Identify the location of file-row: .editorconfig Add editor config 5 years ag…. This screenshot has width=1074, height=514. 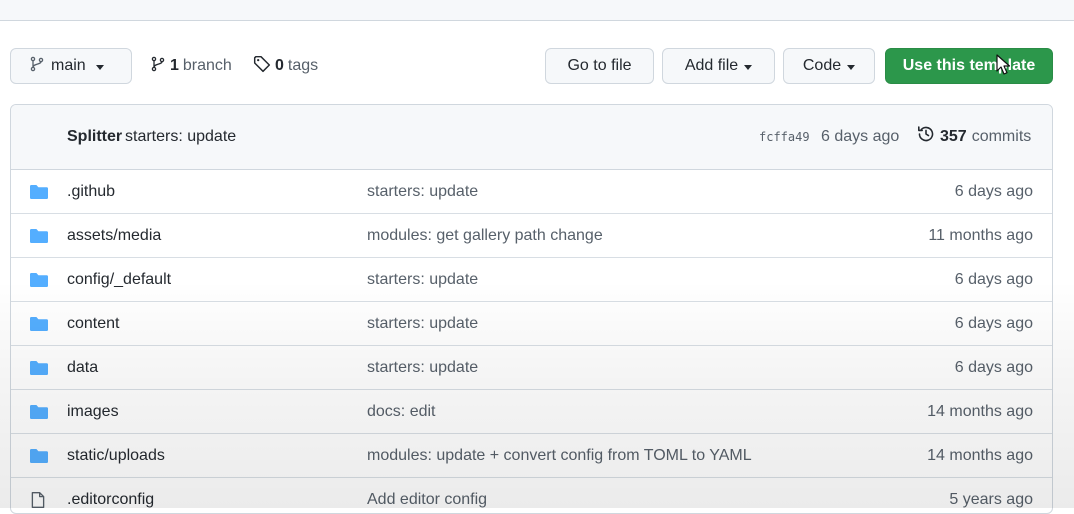
(531, 495).